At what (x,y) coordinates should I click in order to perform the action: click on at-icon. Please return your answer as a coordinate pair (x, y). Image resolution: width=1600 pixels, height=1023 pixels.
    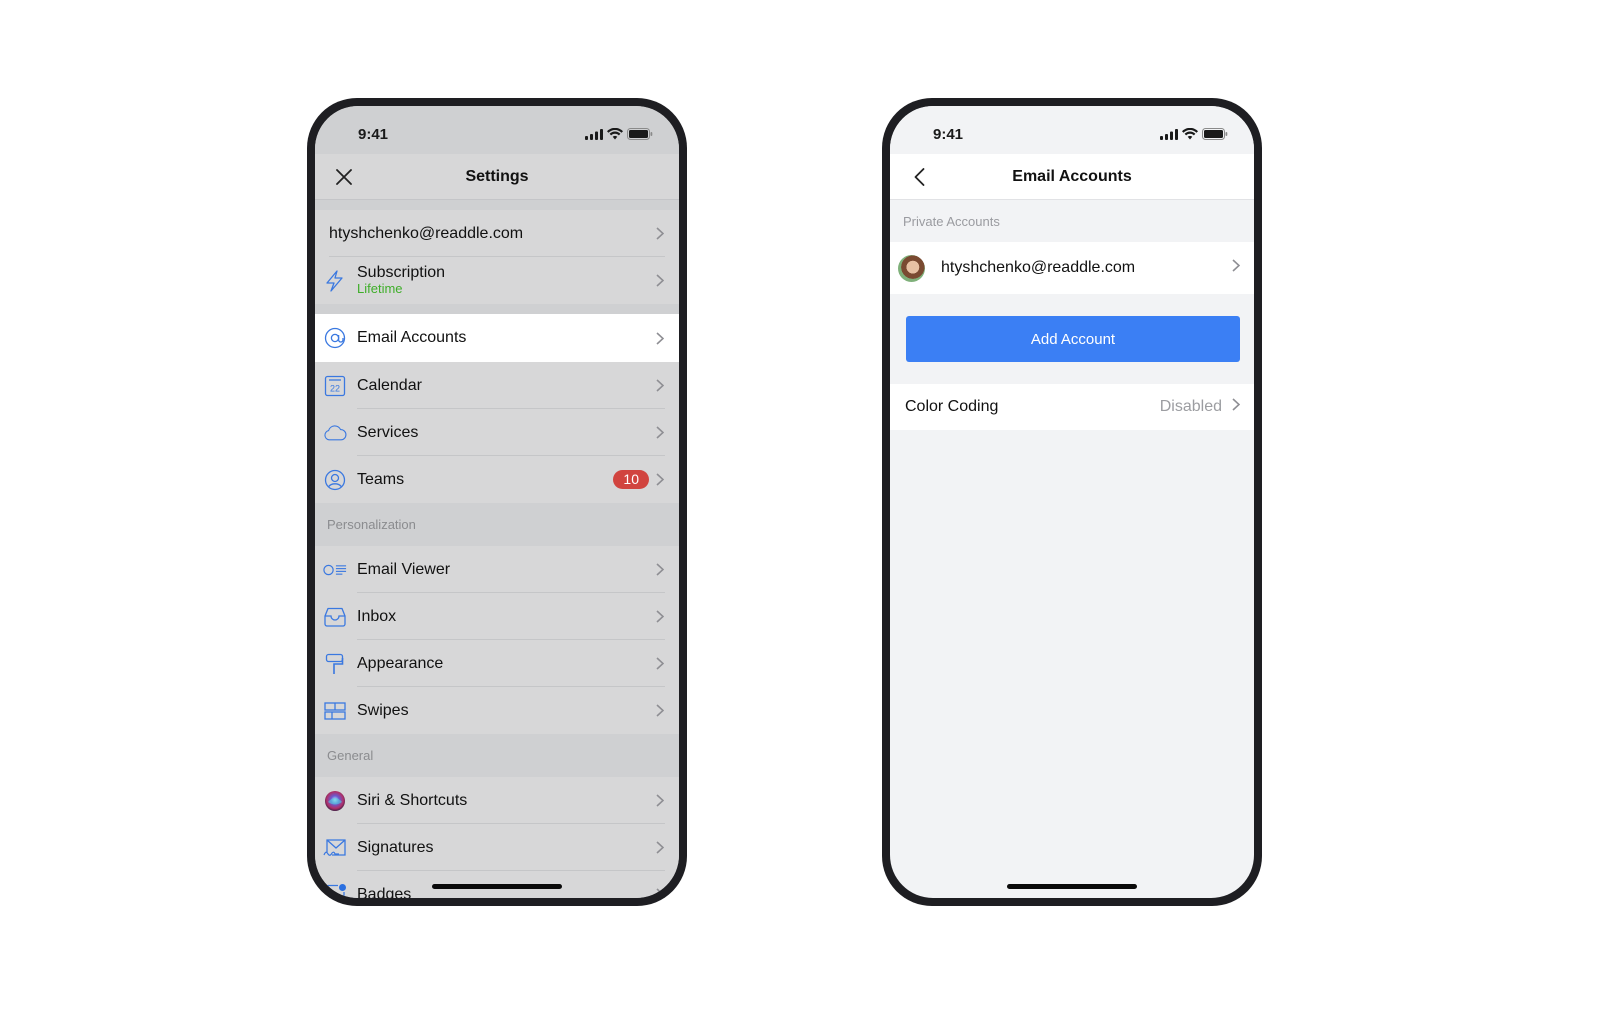
    Looking at the image, I should click on (335, 338).